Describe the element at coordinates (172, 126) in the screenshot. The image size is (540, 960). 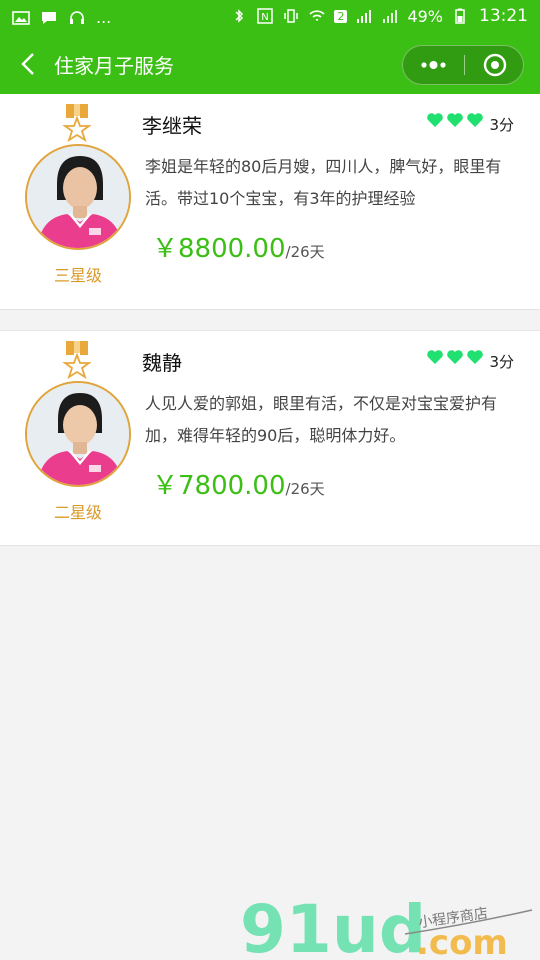
I see `nanny-name: 李继荣` at that location.